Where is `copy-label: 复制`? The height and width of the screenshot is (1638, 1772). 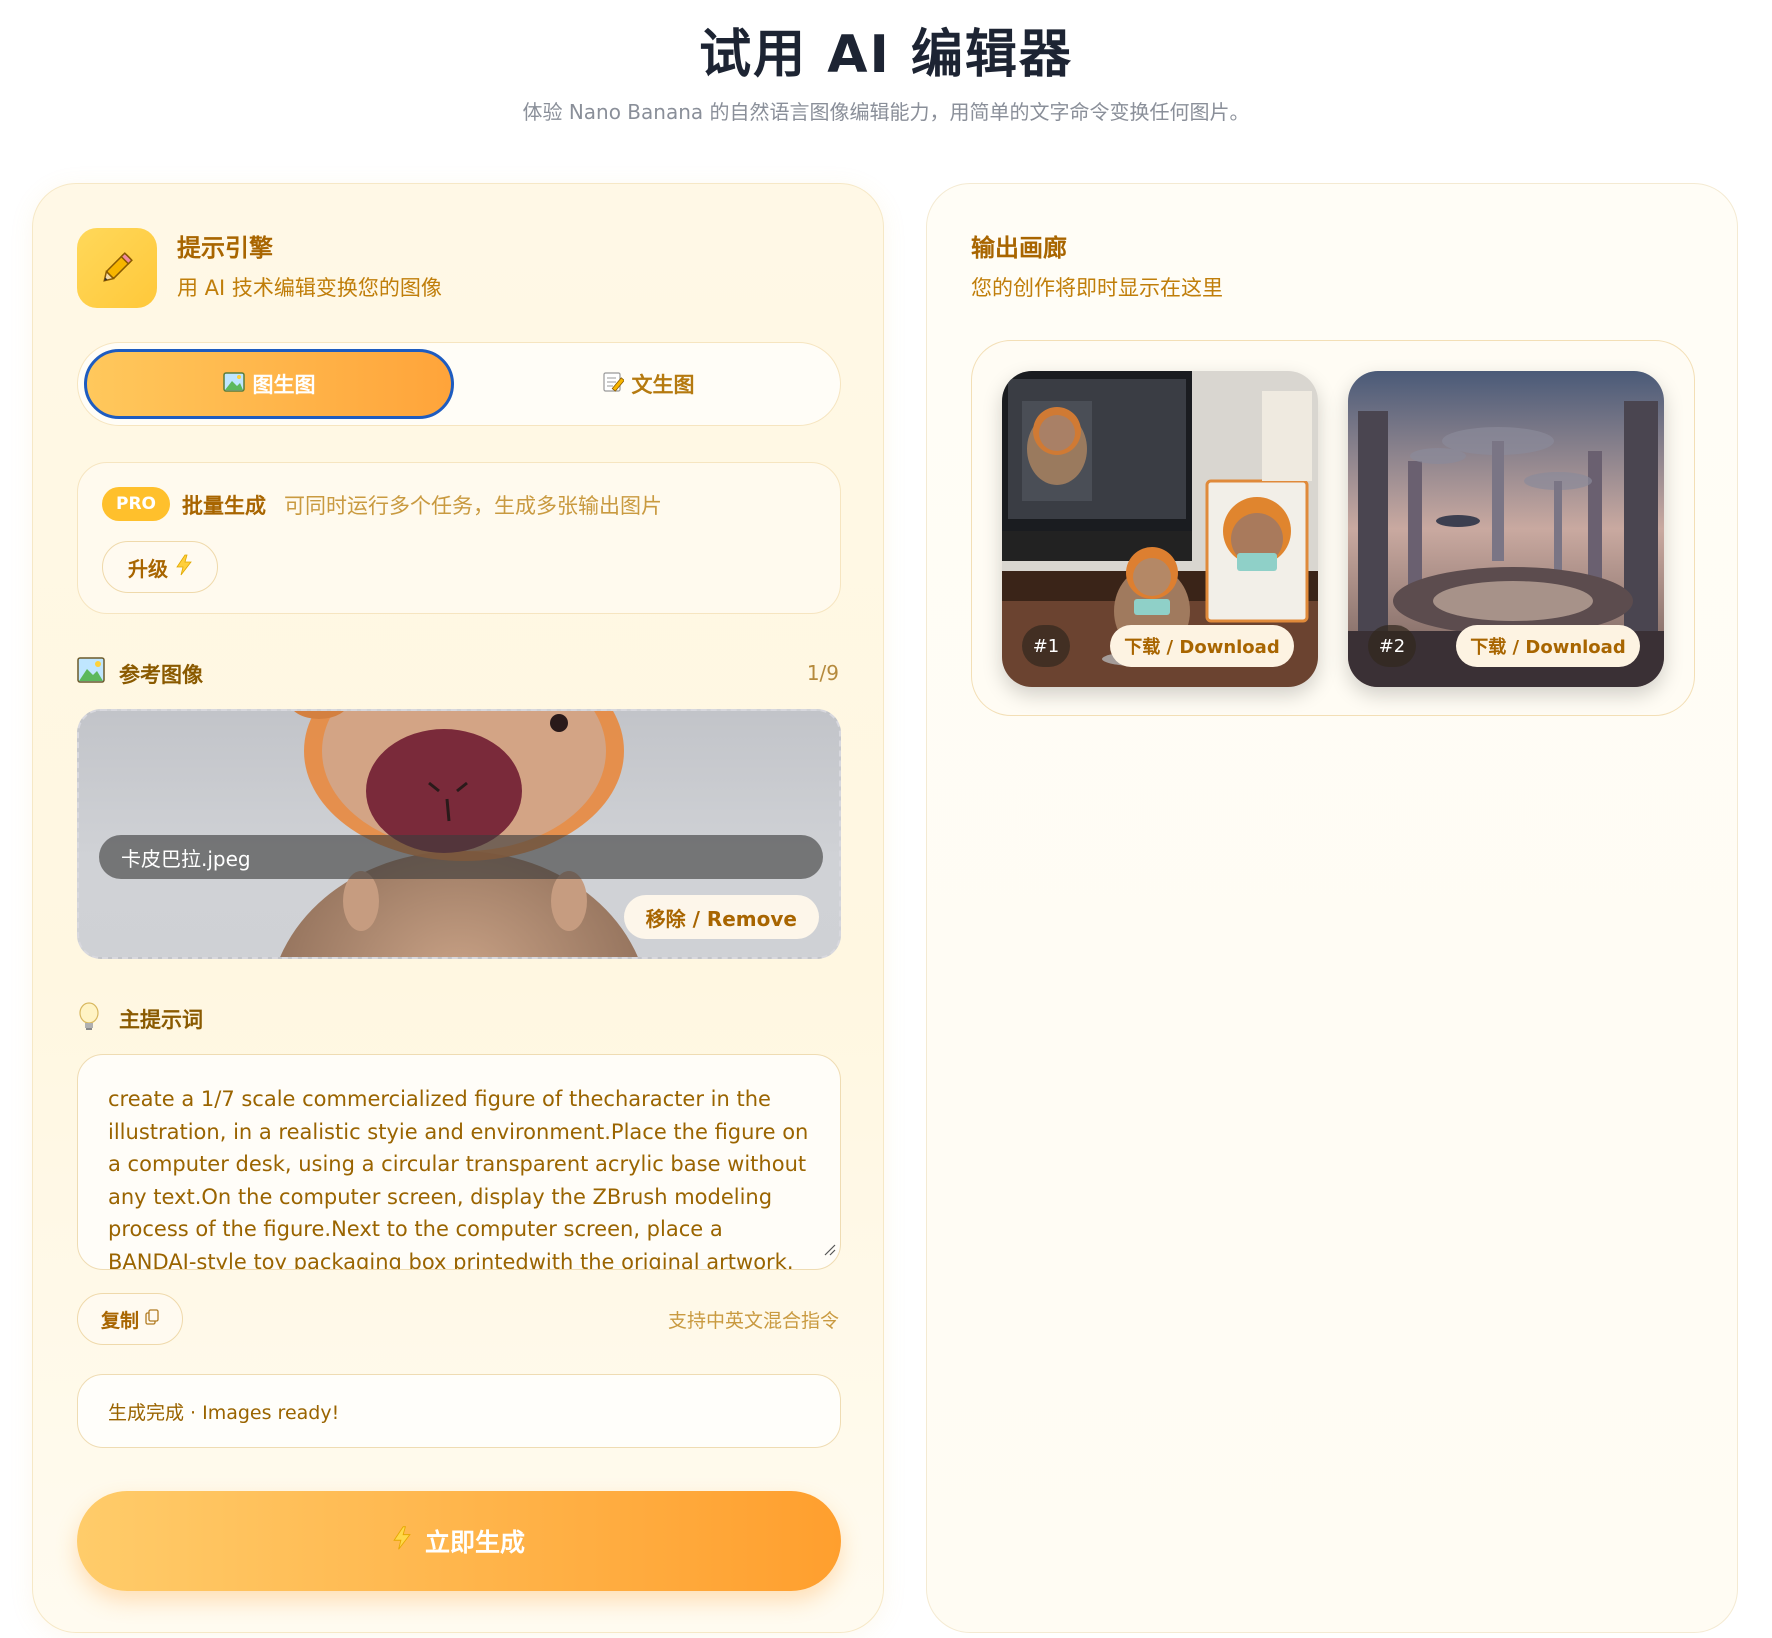 copy-label: 复制 is located at coordinates (119, 1320).